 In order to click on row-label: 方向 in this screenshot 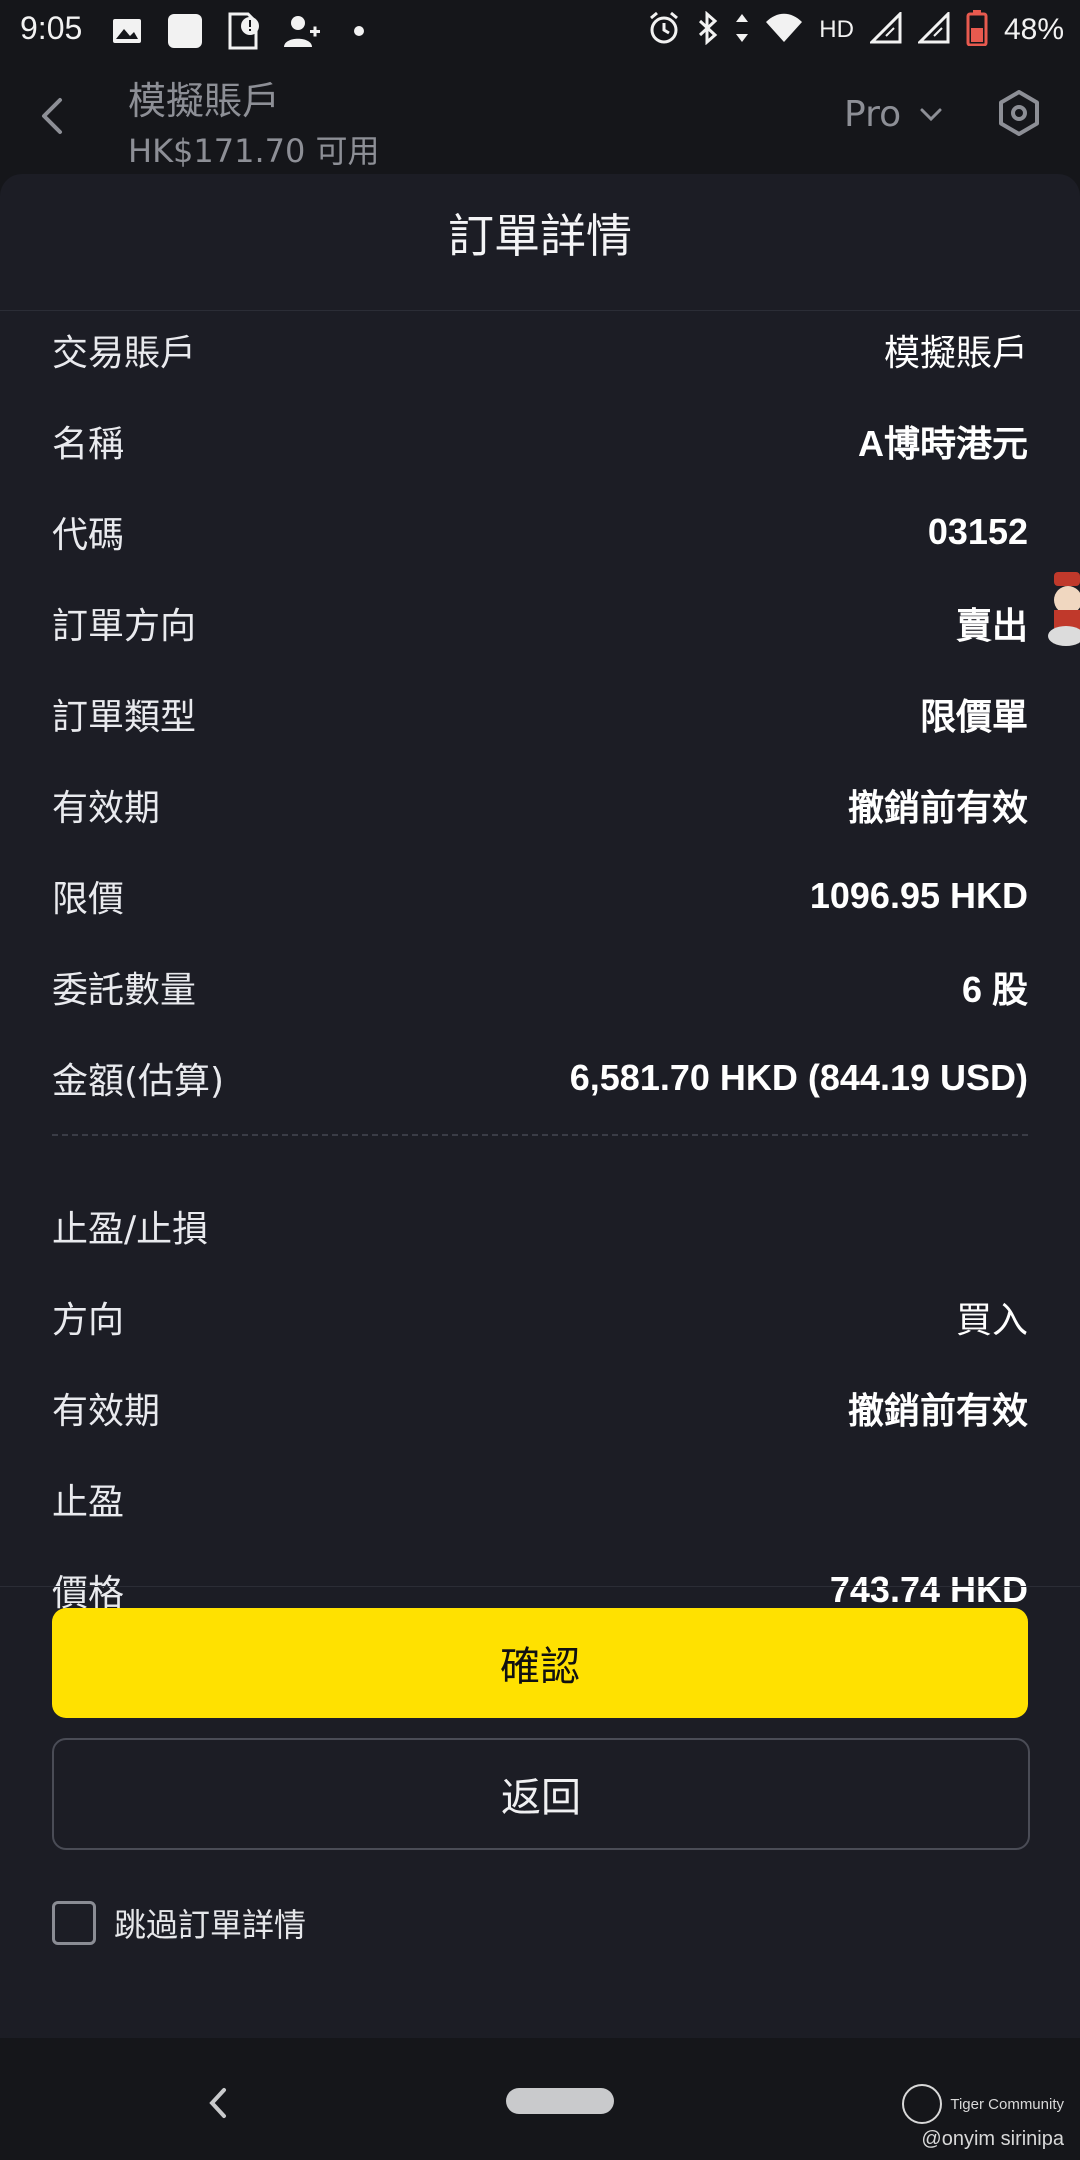, I will do `click(88, 1320)`.